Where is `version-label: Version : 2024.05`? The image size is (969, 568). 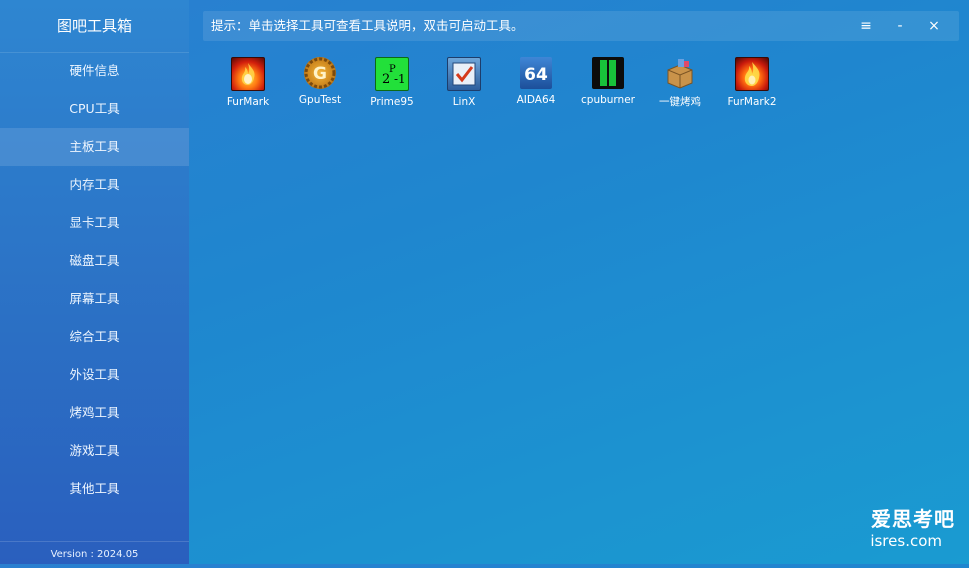 version-label: Version : 2024.05 is located at coordinates (94, 552).